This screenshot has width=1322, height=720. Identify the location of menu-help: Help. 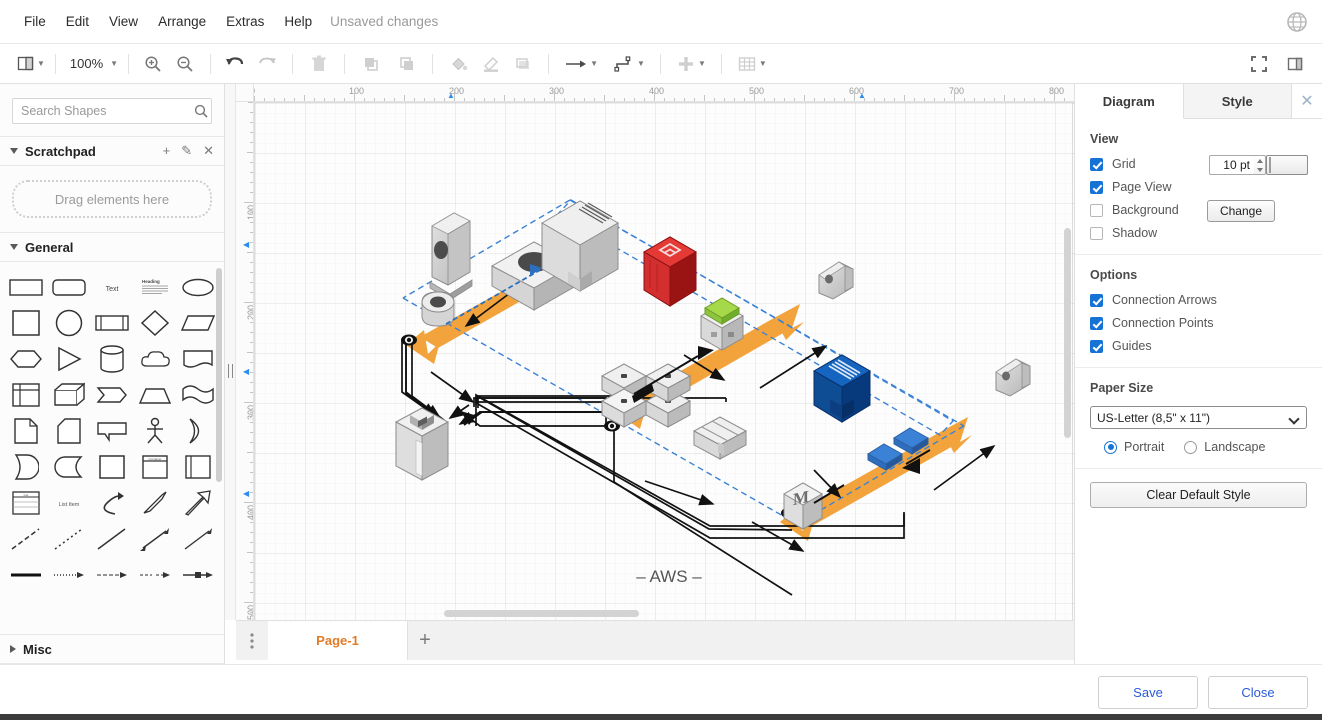
(298, 21).